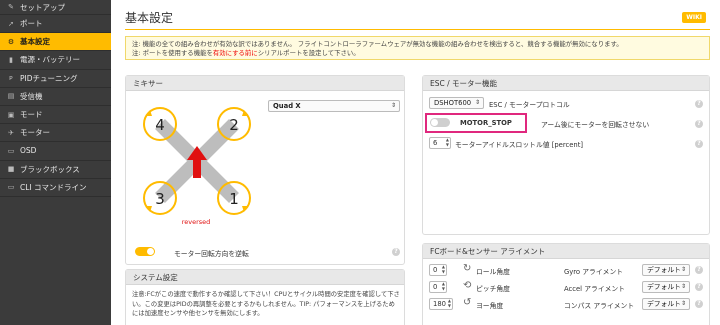  I want to click on sidebar-item-label: モーター, so click(35, 133).